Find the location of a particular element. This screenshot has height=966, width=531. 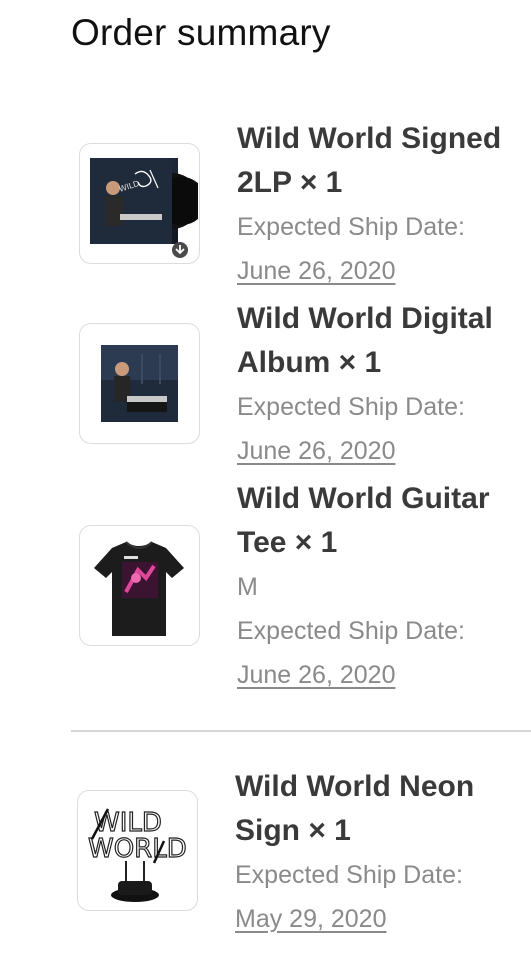

item-name: Wild World Digital Album × 1 is located at coordinates (365, 340).